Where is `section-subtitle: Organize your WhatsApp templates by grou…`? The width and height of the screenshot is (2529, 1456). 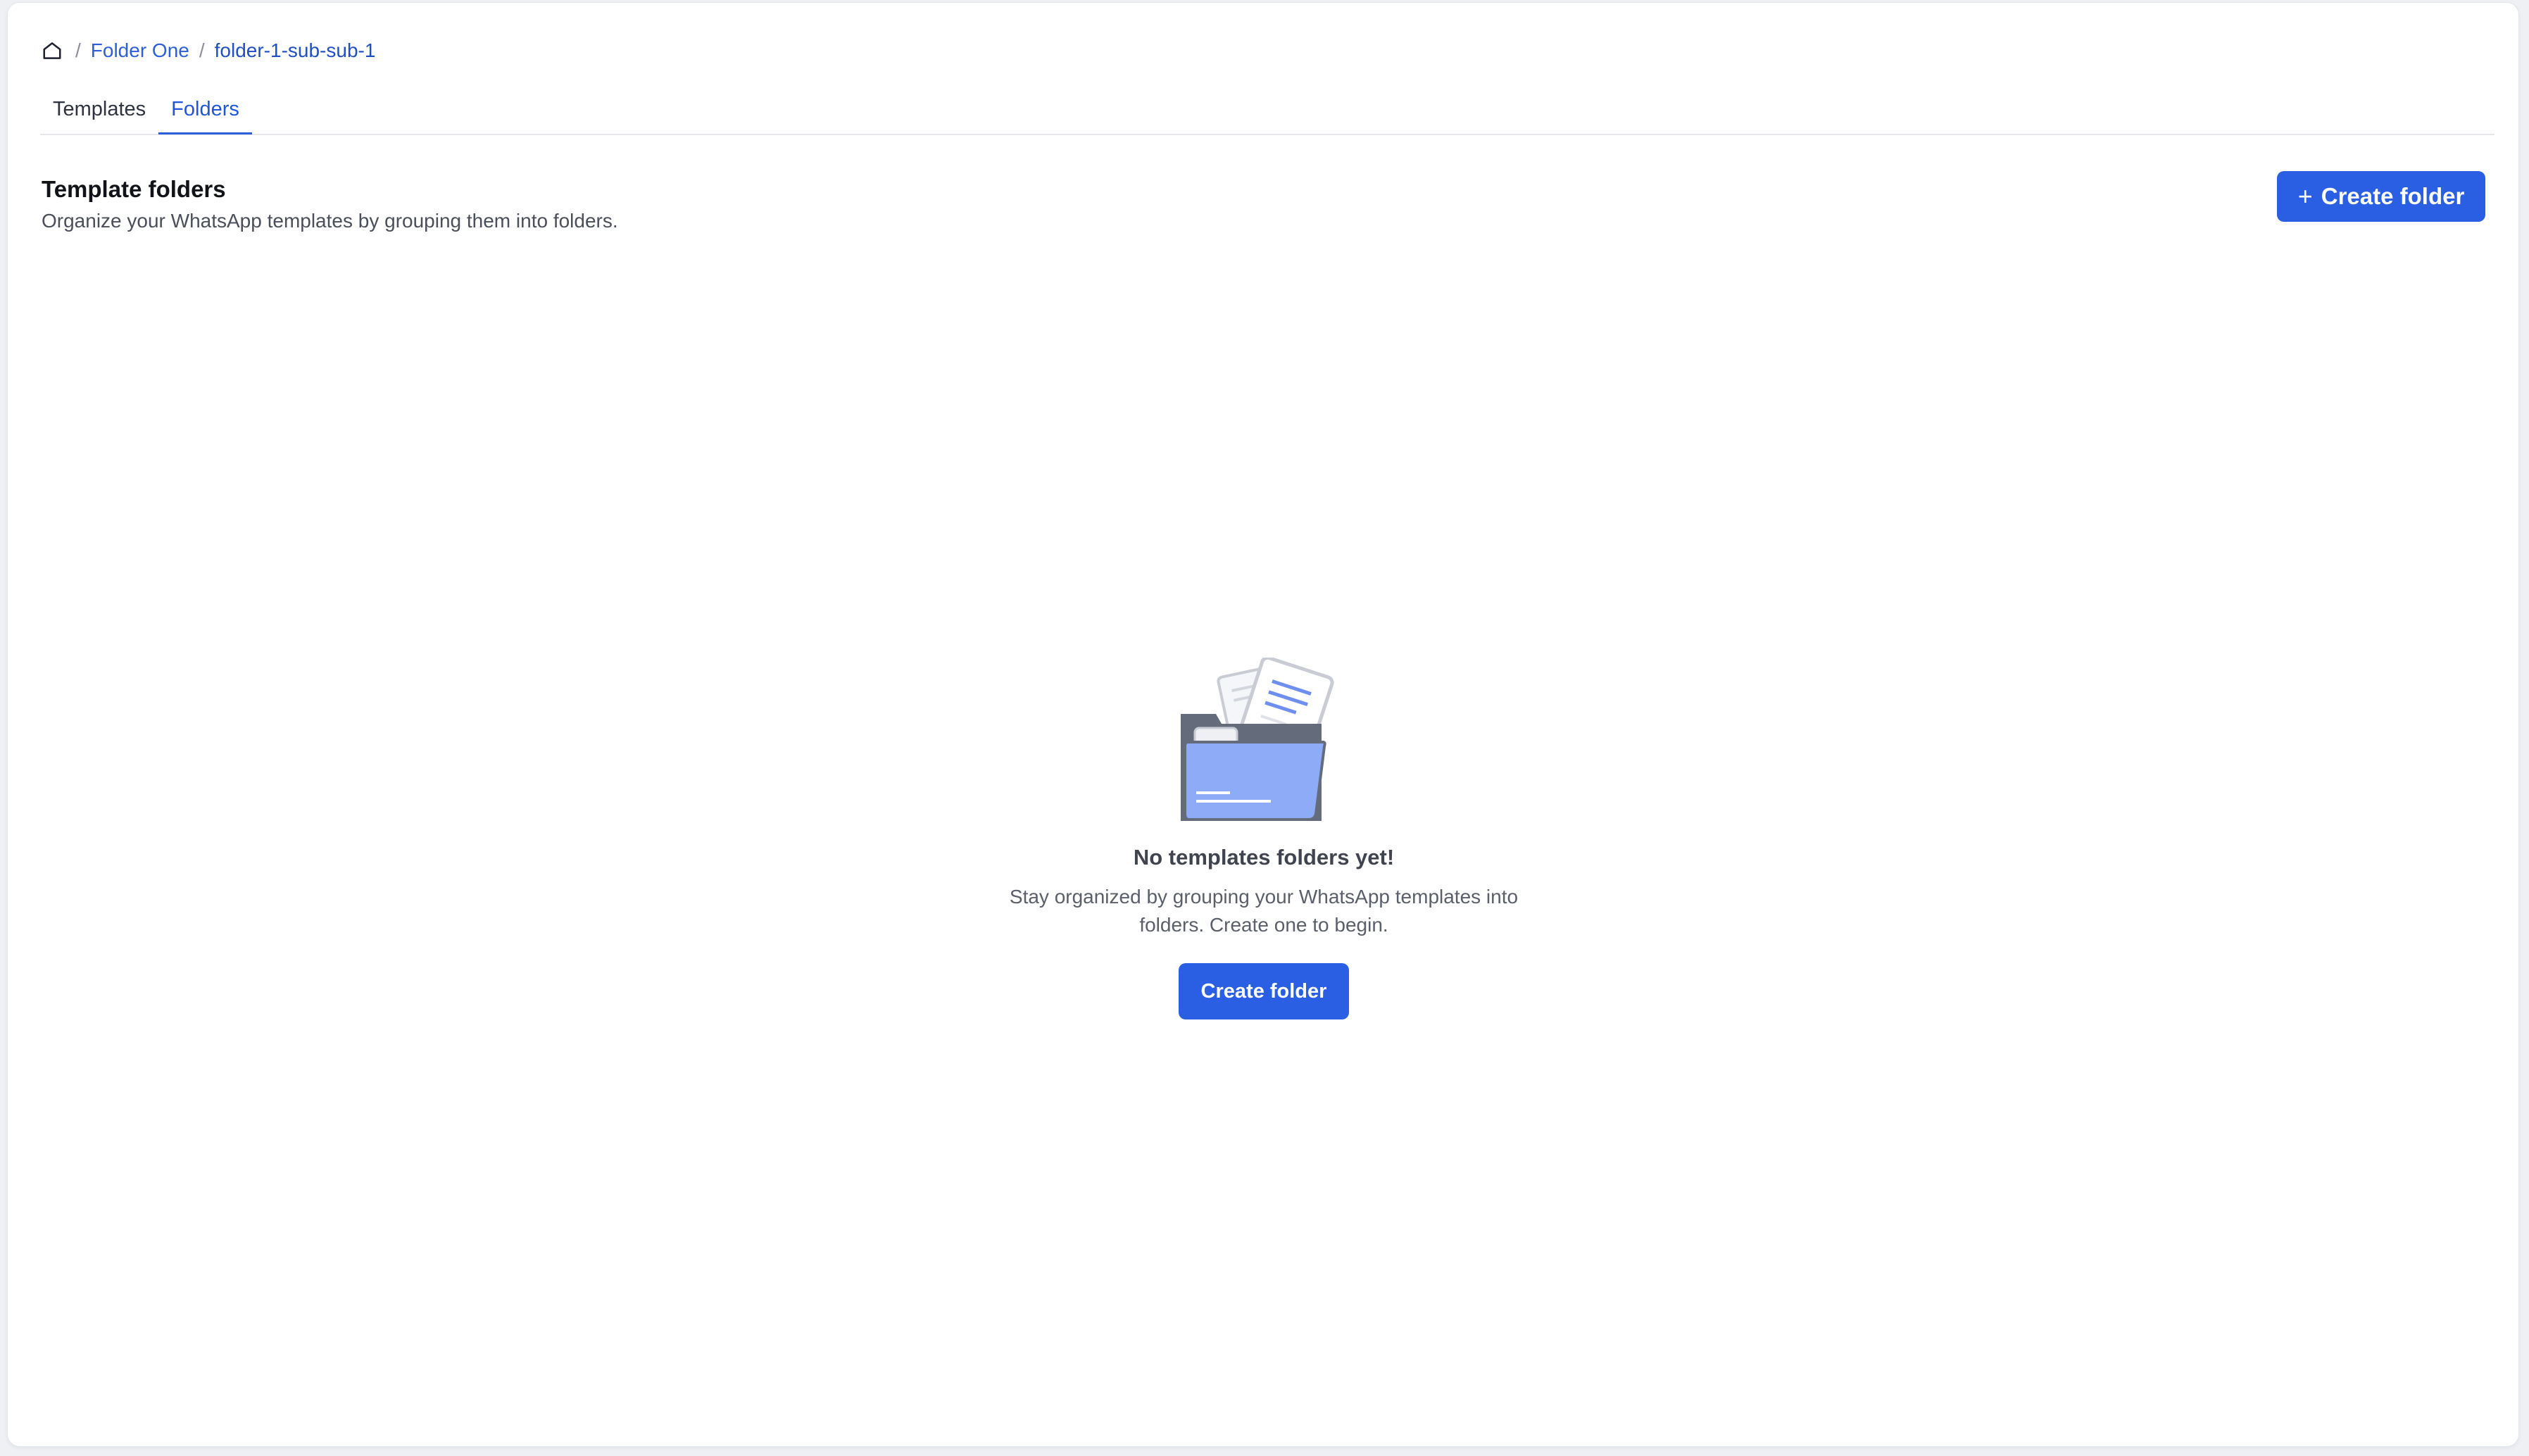 section-subtitle: Organize your WhatsApp templates by grou… is located at coordinates (330, 221).